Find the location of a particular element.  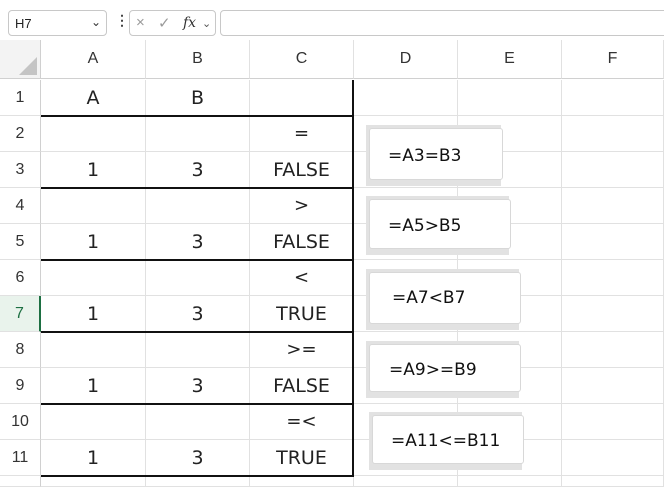

cell-f4 is located at coordinates (613, 206).